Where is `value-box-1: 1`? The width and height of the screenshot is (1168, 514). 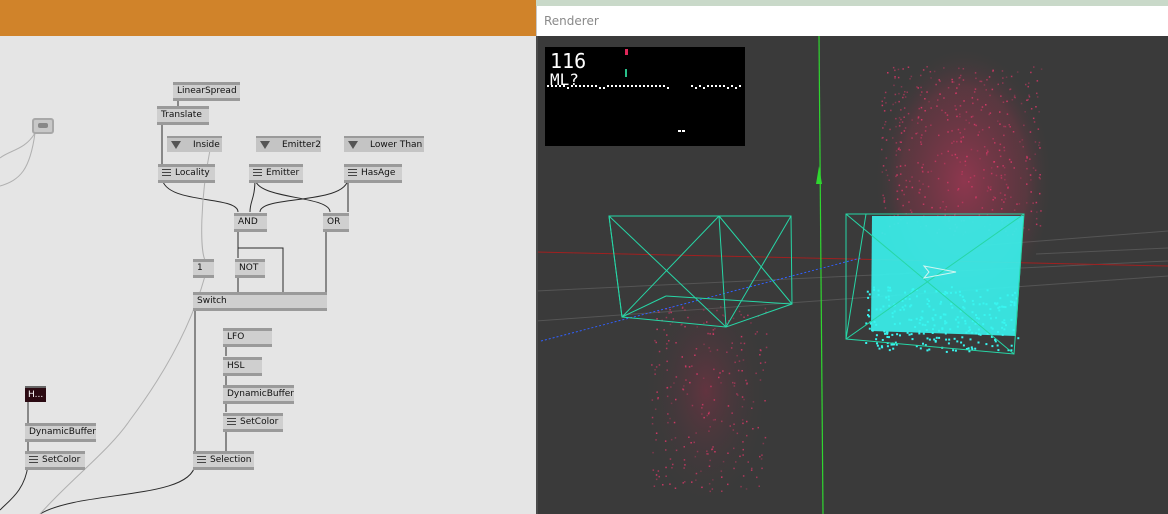
value-box-1: 1 is located at coordinates (203, 268).